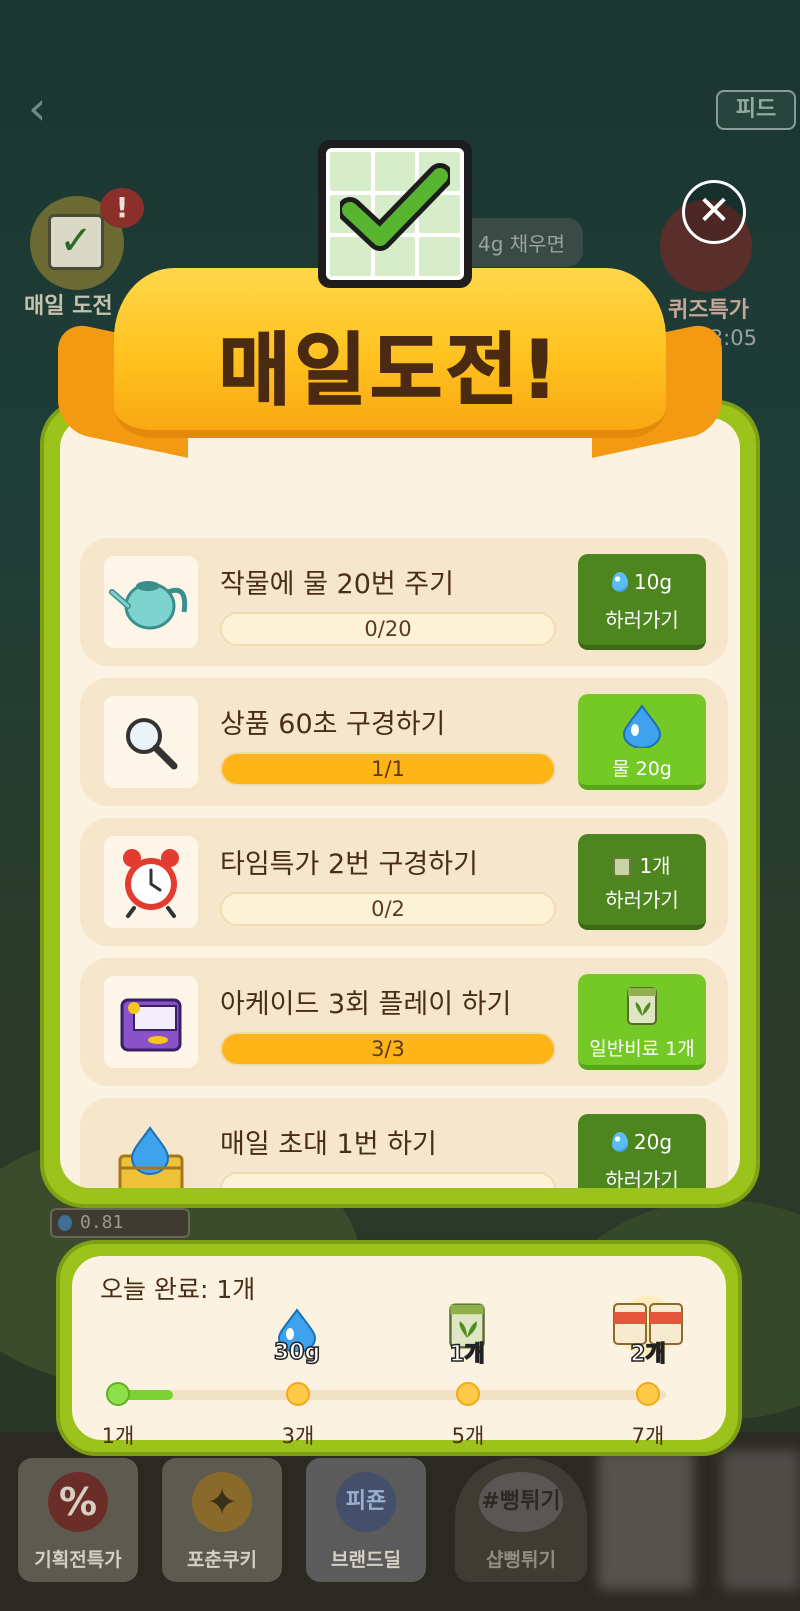  What do you see at coordinates (78, 1502) in the screenshot?
I see `percent-icon: %` at bounding box center [78, 1502].